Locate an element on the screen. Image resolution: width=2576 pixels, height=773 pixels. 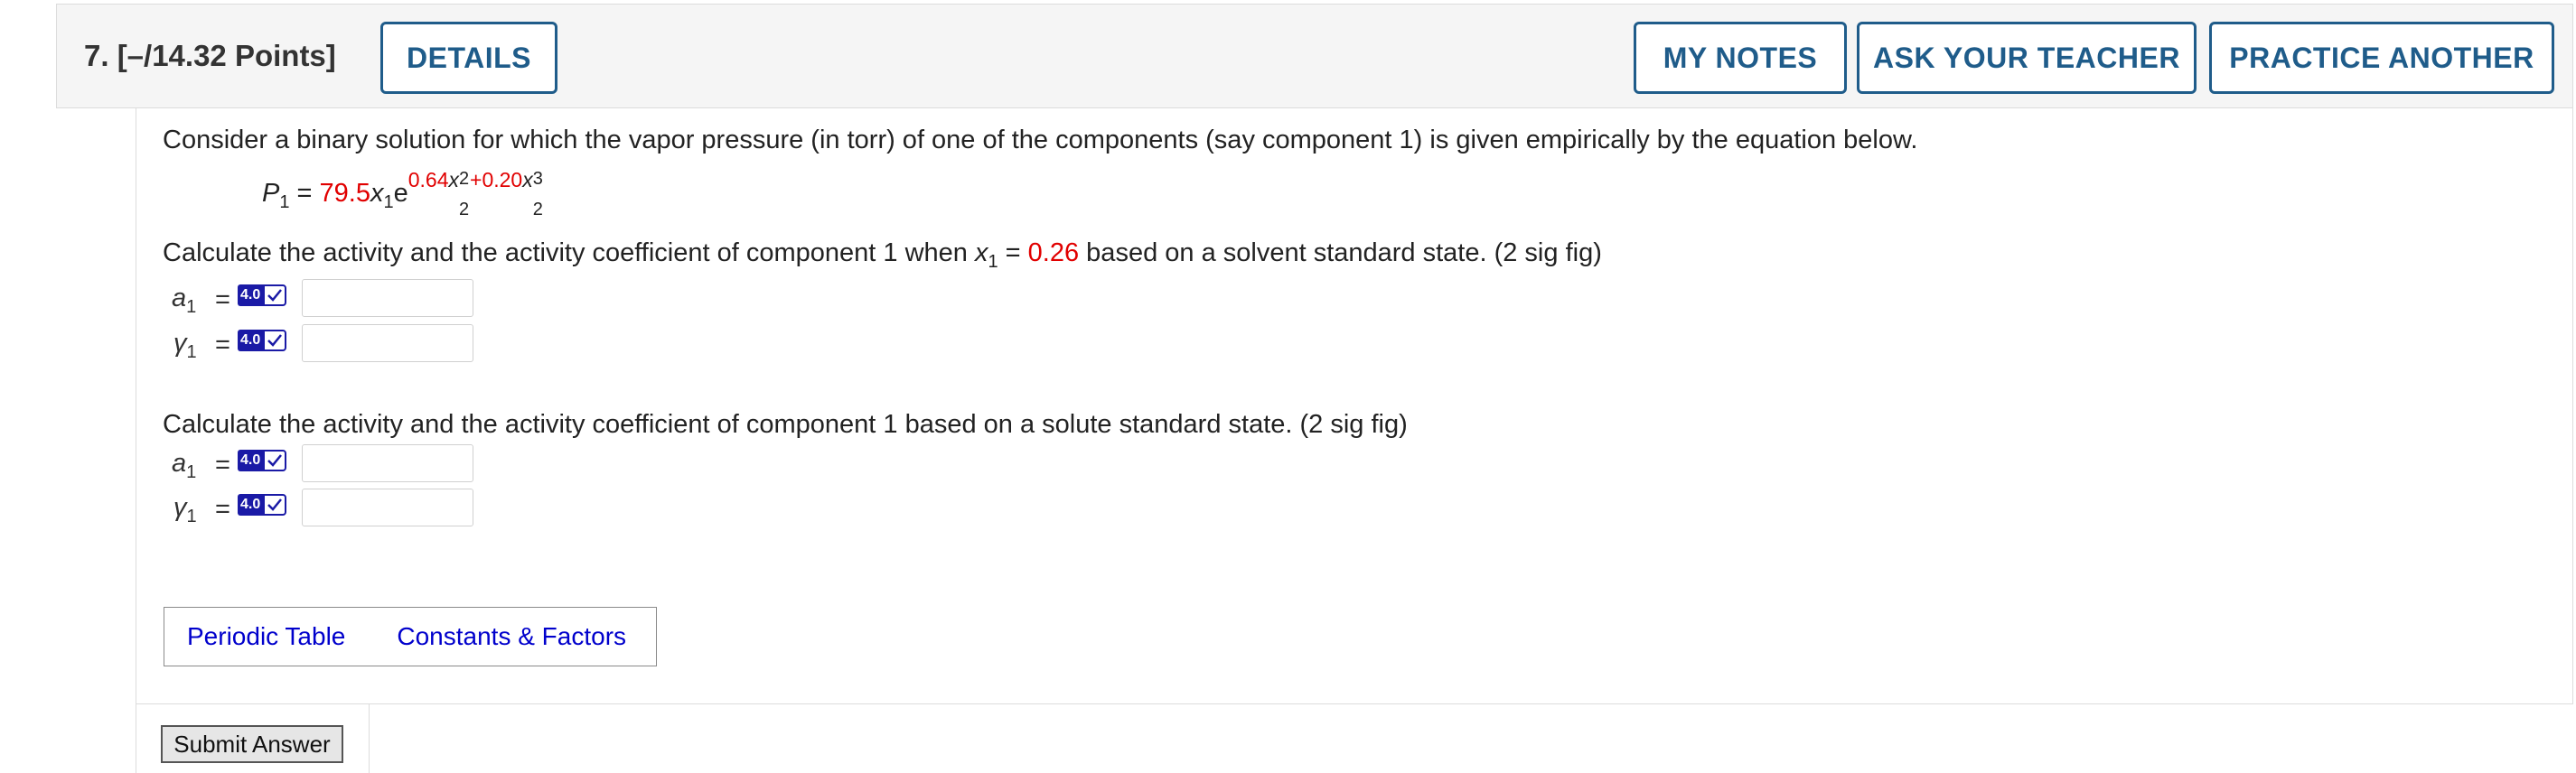
eq-exp-pow1: 2 is located at coordinates (464, 179).